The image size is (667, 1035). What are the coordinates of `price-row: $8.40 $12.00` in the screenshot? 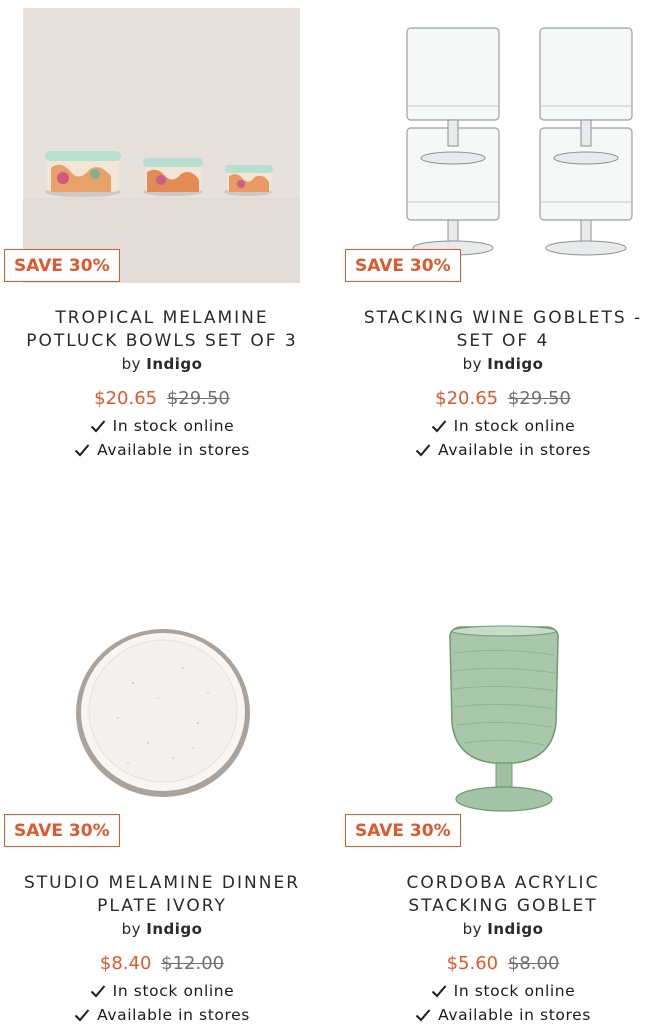 It's located at (162, 963).